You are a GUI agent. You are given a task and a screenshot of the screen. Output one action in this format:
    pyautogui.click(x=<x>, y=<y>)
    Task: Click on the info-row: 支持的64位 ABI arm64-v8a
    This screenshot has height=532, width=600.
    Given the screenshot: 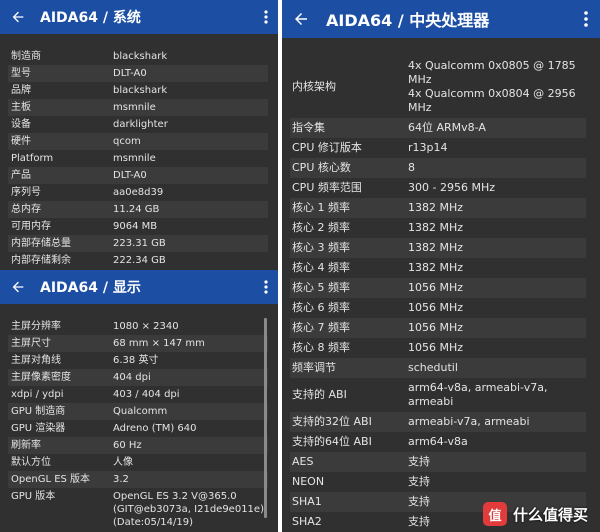 What is the action you would take?
    pyautogui.click(x=438, y=442)
    